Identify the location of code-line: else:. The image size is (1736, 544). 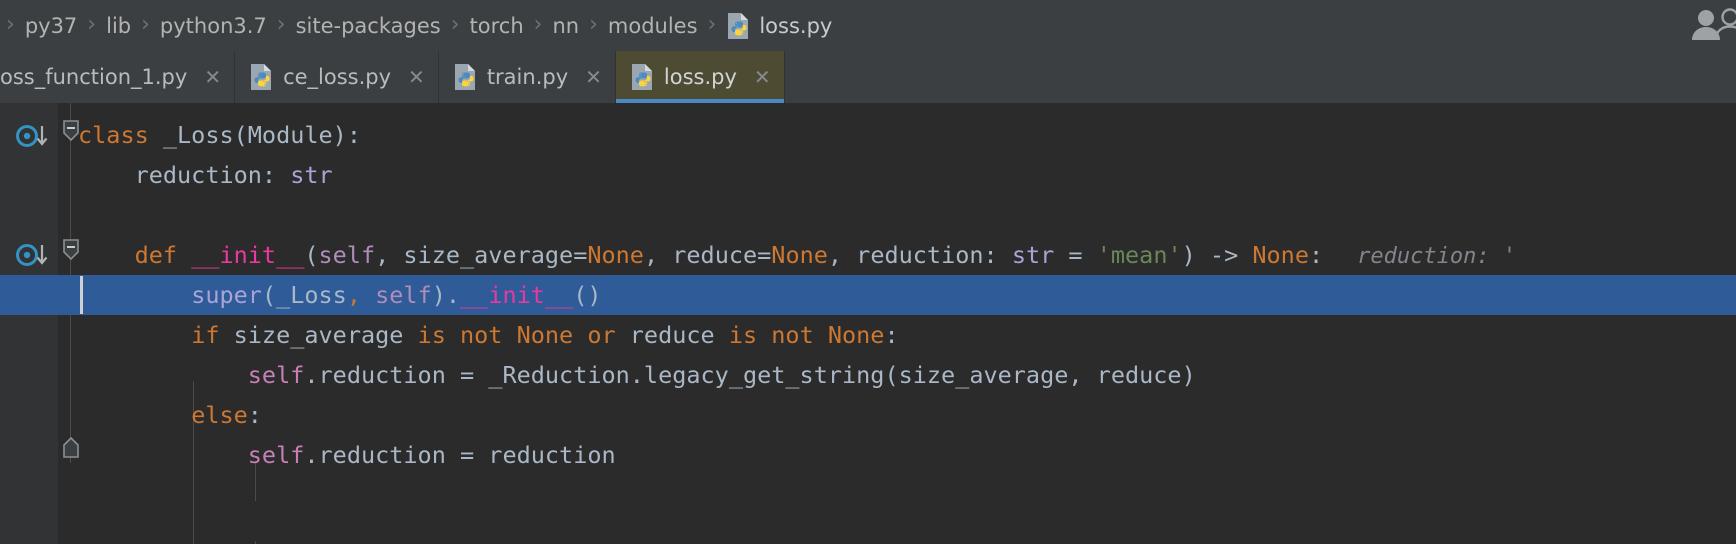
(868, 415).